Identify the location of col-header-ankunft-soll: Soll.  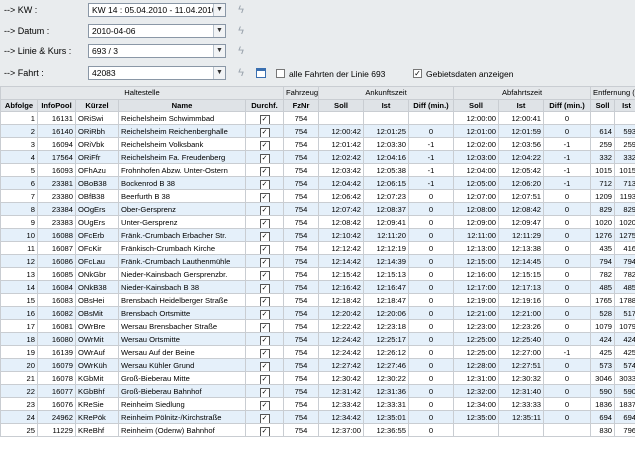
(341, 105).